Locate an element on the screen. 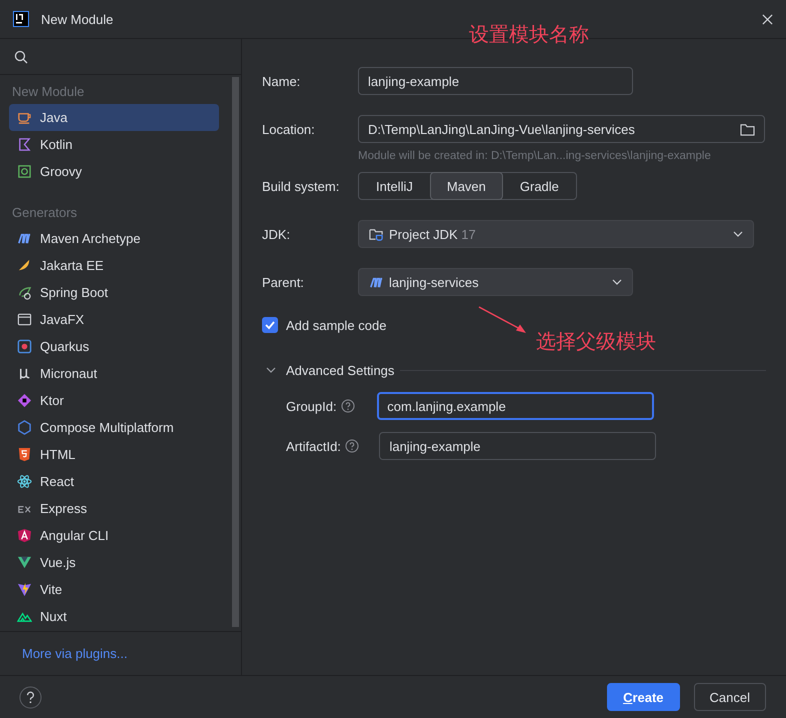  app-logo-icon is located at coordinates (21, 19).